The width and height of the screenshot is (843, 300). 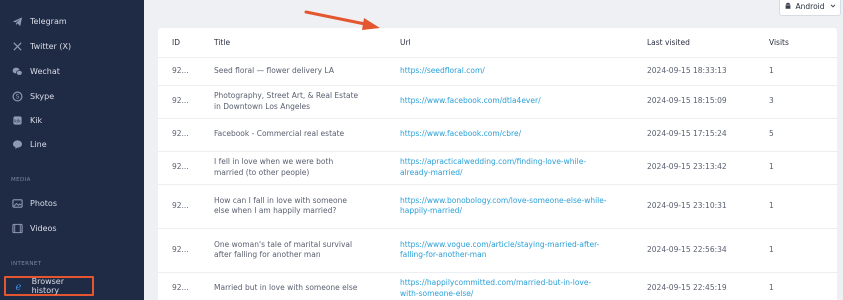 What do you see at coordinates (29, 144) in the screenshot?
I see `sidebar-item-line: Line` at bounding box center [29, 144].